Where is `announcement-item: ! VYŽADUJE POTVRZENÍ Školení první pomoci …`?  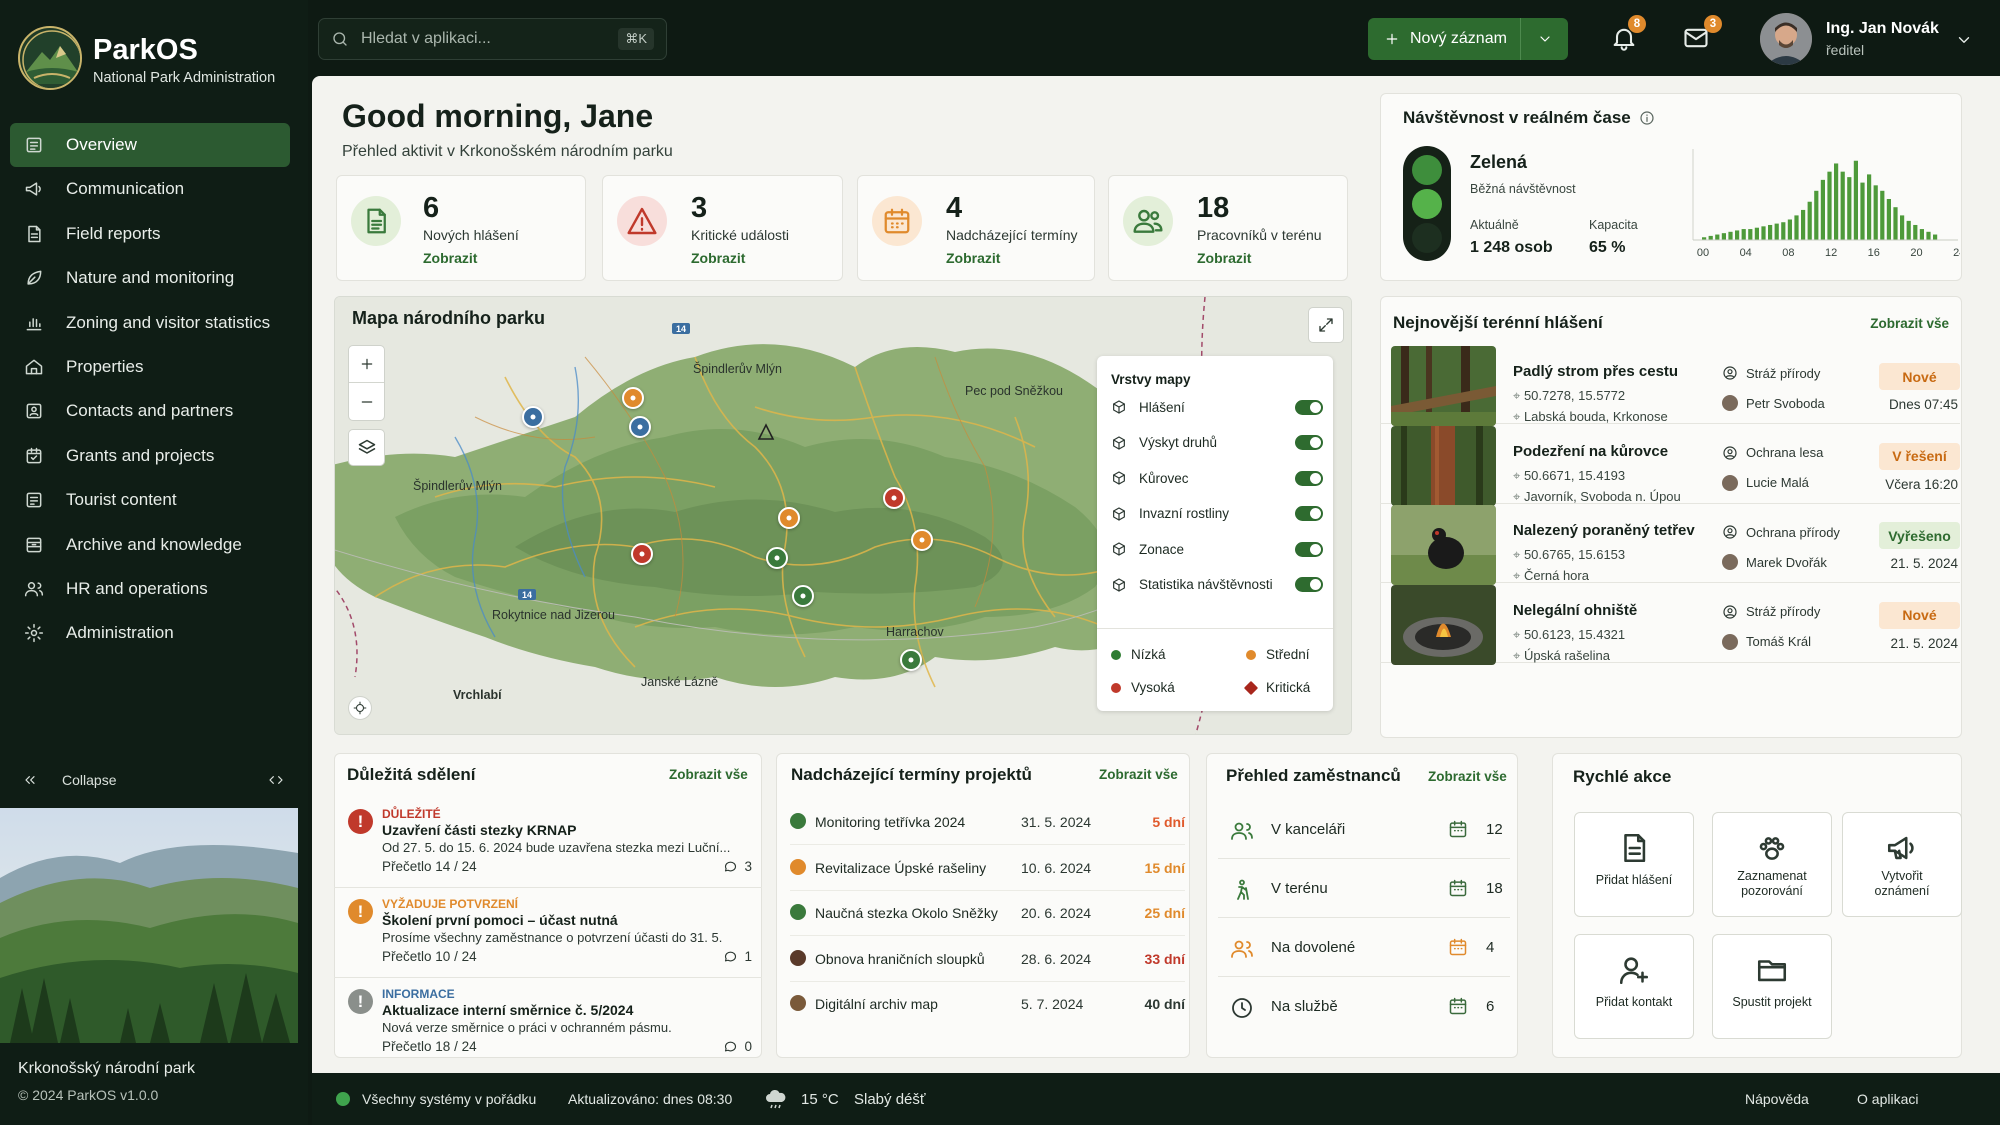 announcement-item: ! VYŽADUJE POTVRZENÍ Školení první pomoci … is located at coordinates (548, 933).